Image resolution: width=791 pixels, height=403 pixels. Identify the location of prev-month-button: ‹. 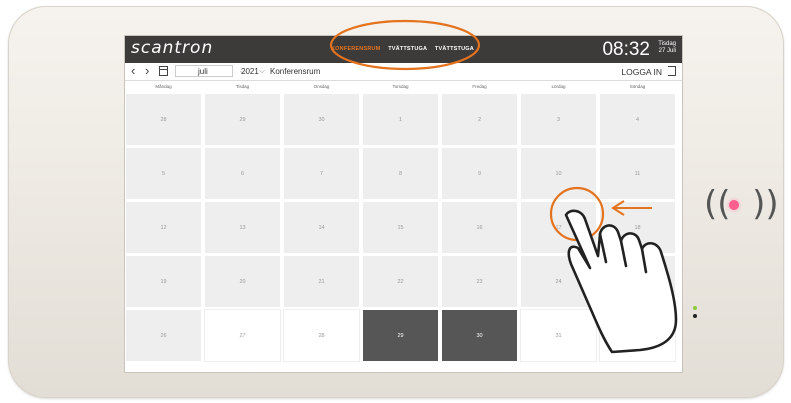
(133, 71).